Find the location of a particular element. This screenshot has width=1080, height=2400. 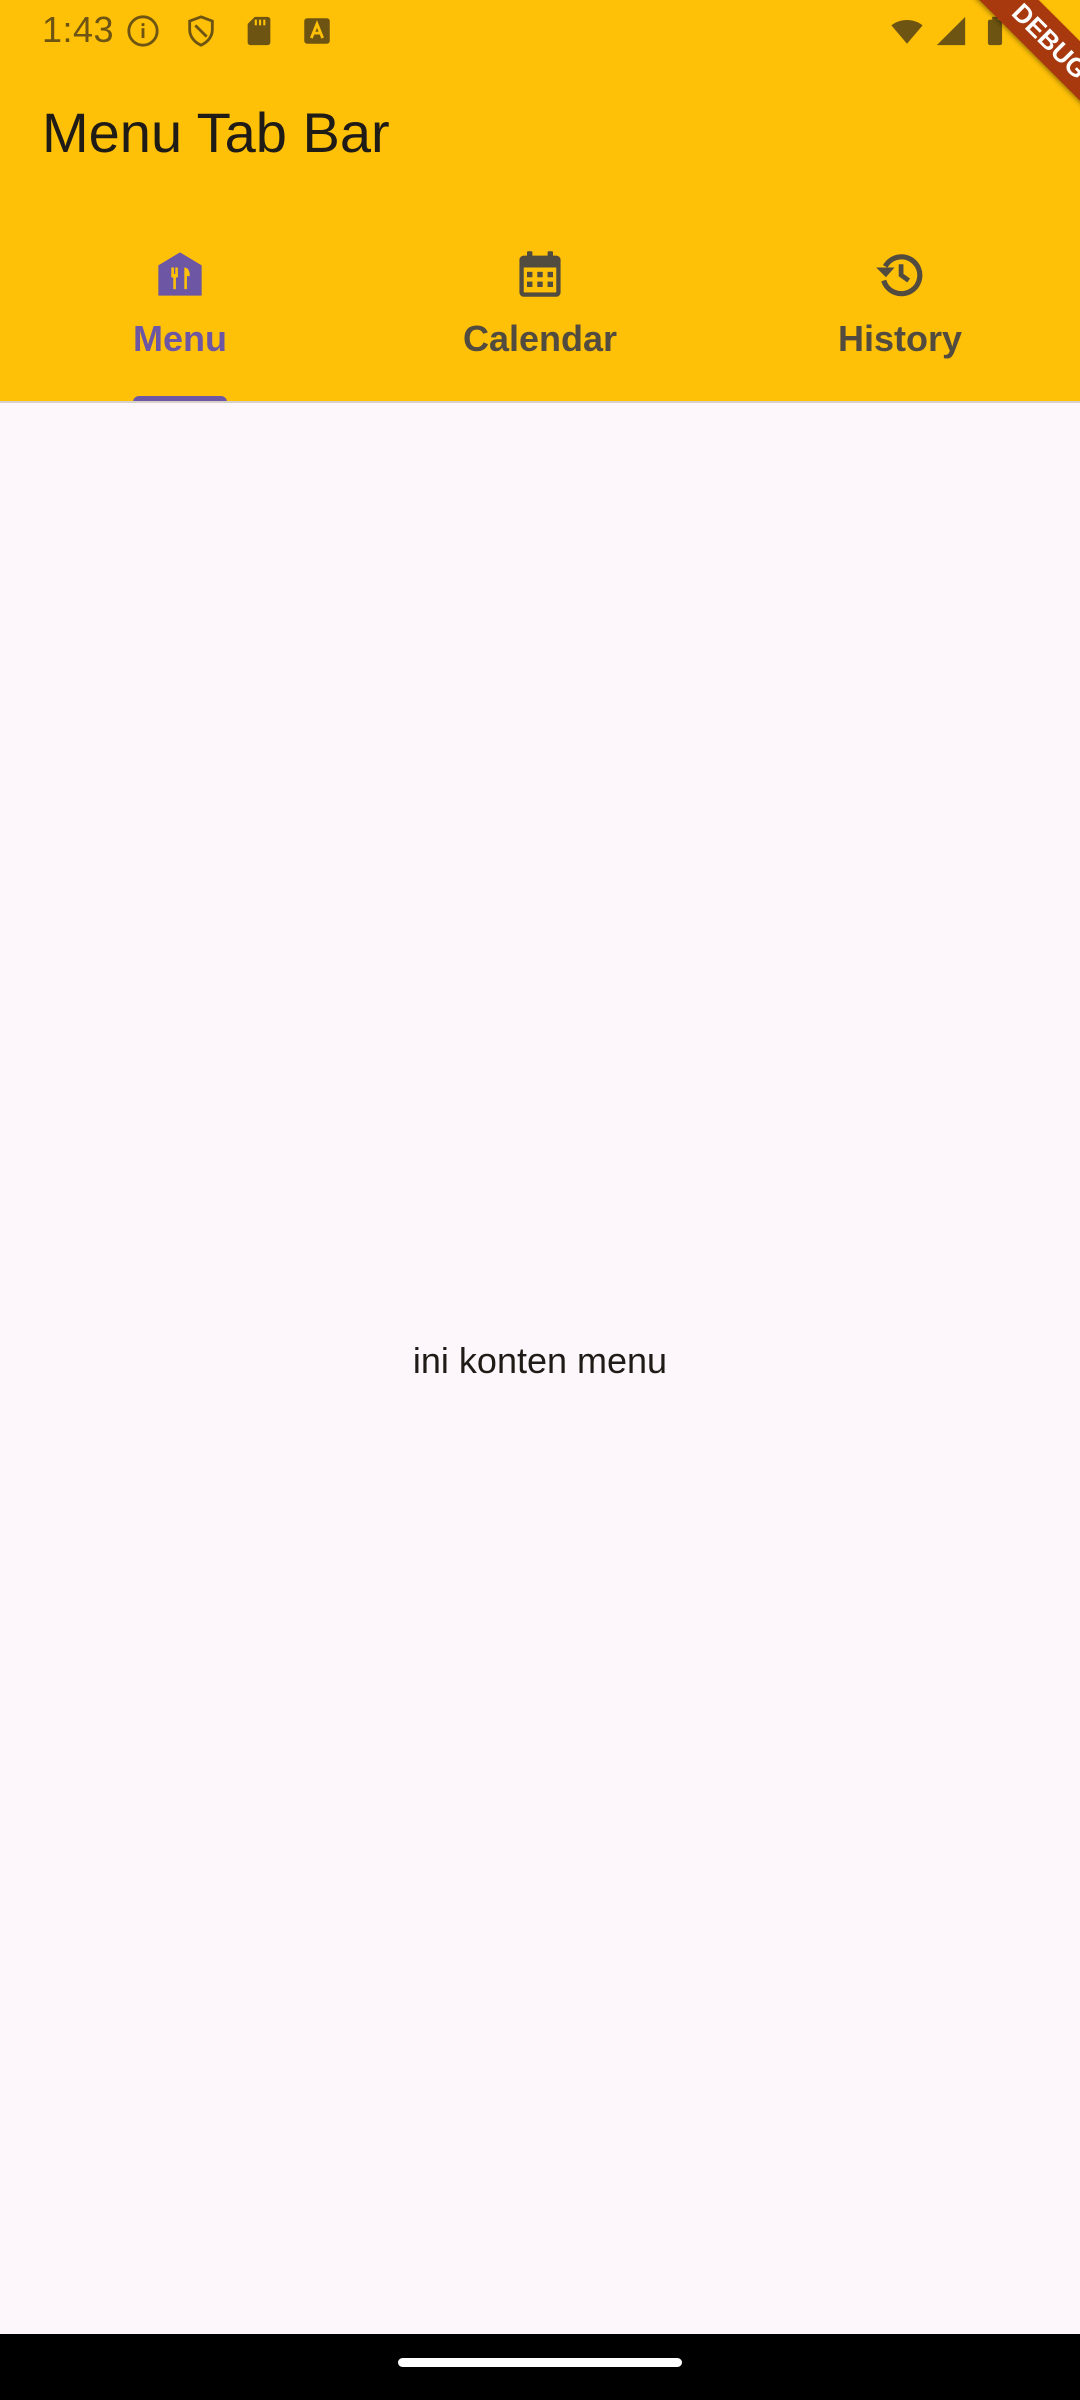

sd-card-icon is located at coordinates (259, 31).